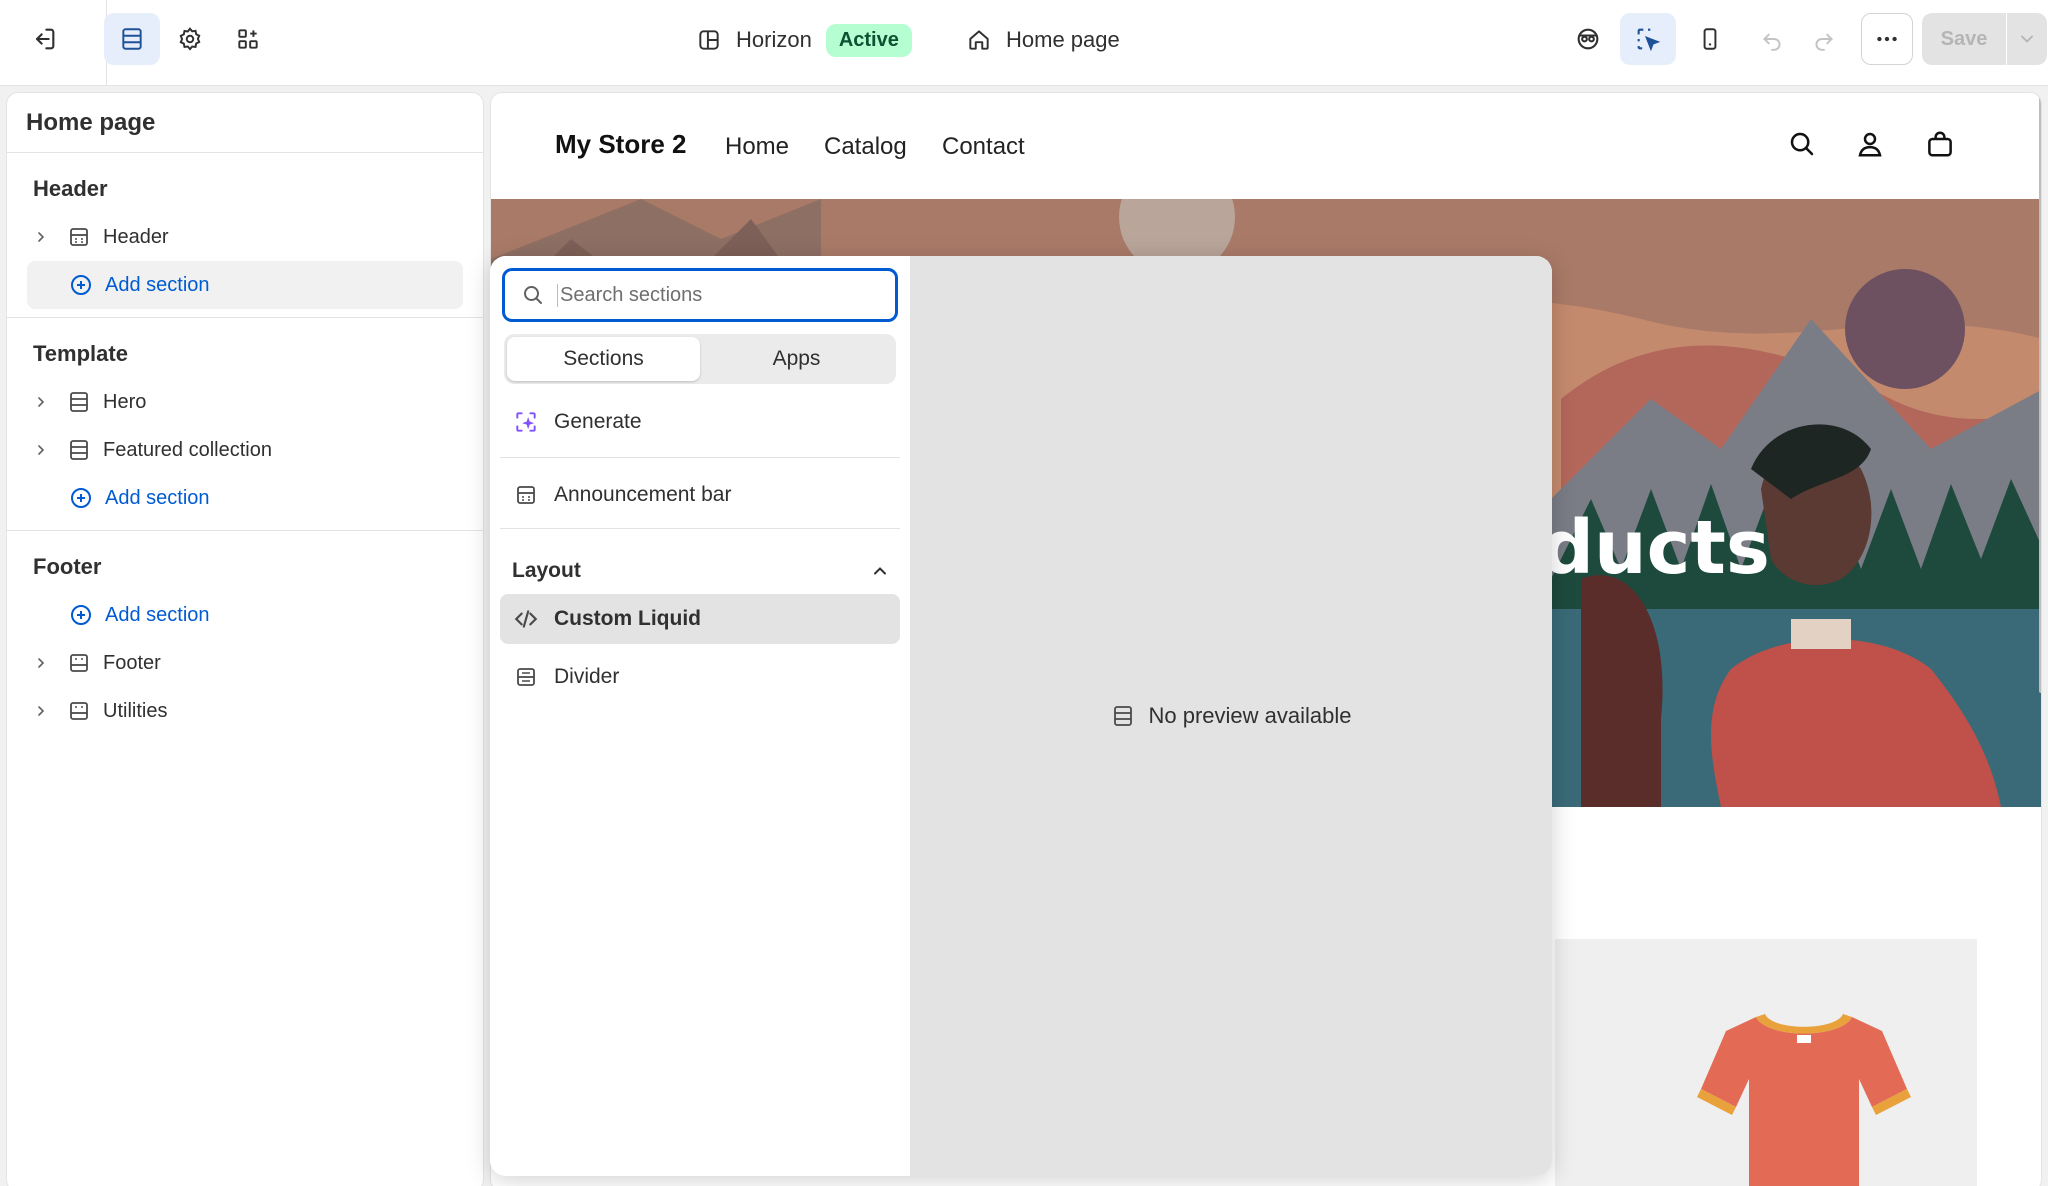  Describe the element at coordinates (700, 422) in the screenshot. I see `generate-section-item: Generate` at that location.